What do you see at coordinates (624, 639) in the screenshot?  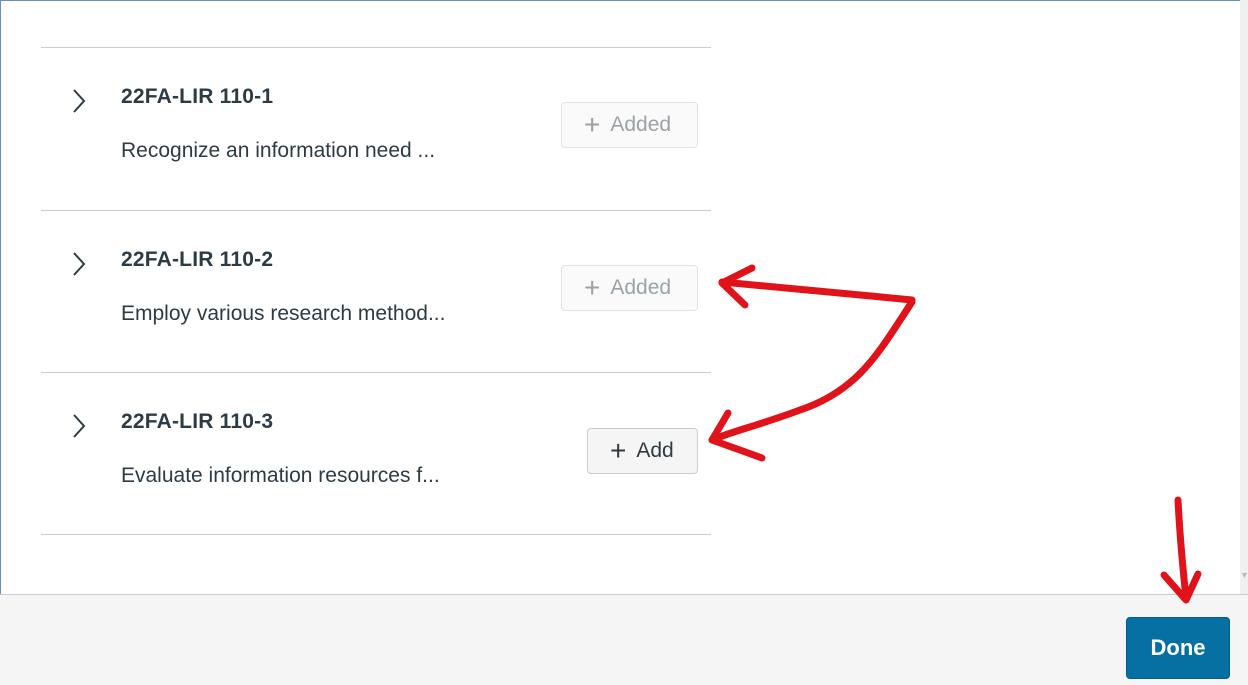 I see `modal-footer: Done` at bounding box center [624, 639].